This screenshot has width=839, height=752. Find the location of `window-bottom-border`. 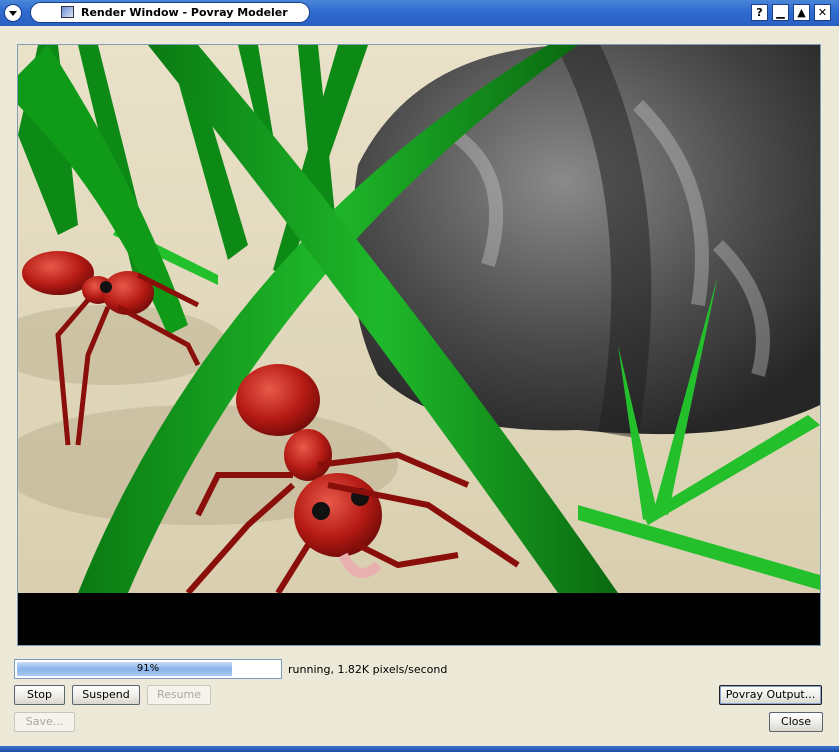

window-bottom-border is located at coordinates (419, 749).